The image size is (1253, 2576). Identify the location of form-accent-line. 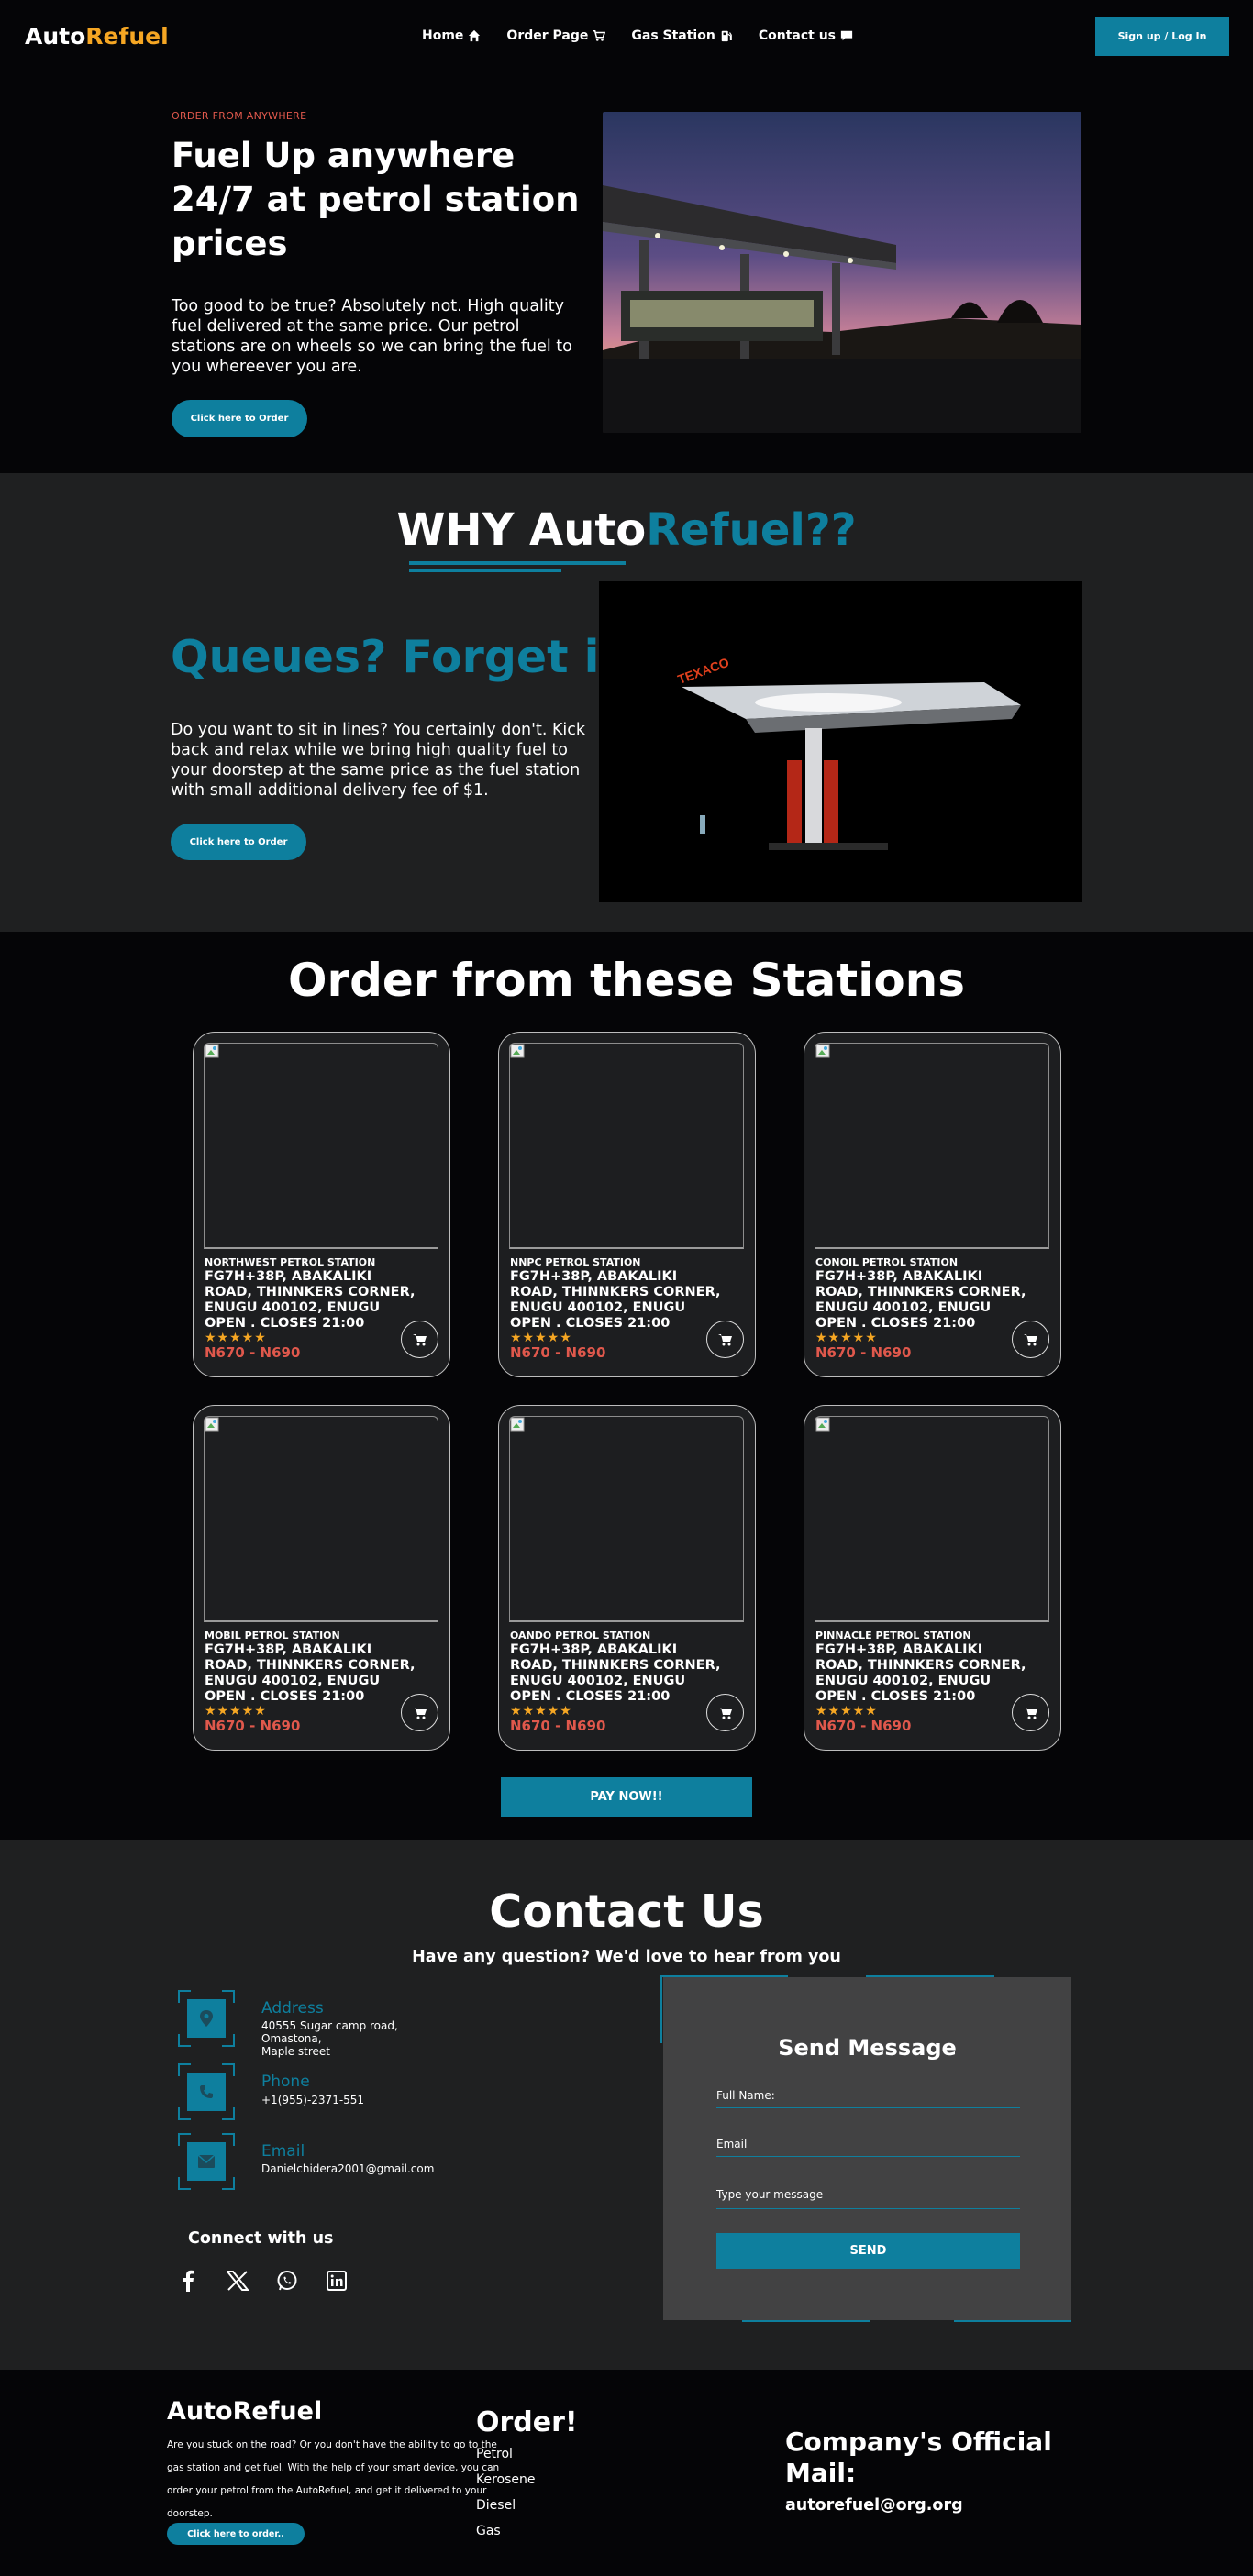
(1013, 2321).